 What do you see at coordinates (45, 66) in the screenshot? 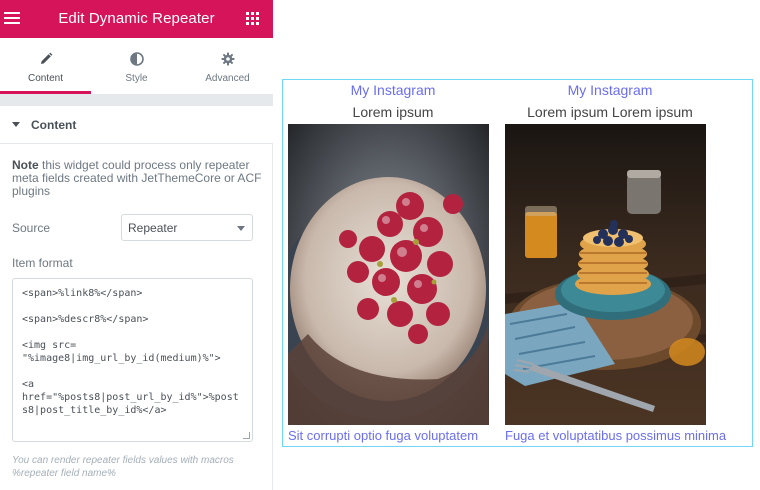
I see `tab-content: Content` at bounding box center [45, 66].